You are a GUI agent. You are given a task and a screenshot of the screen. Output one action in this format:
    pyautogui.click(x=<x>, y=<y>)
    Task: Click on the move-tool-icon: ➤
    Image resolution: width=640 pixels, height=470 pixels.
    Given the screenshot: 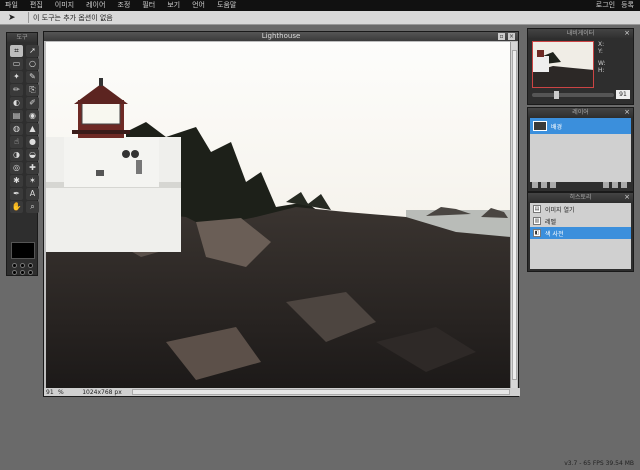 What is the action you would take?
    pyautogui.click(x=12, y=17)
    